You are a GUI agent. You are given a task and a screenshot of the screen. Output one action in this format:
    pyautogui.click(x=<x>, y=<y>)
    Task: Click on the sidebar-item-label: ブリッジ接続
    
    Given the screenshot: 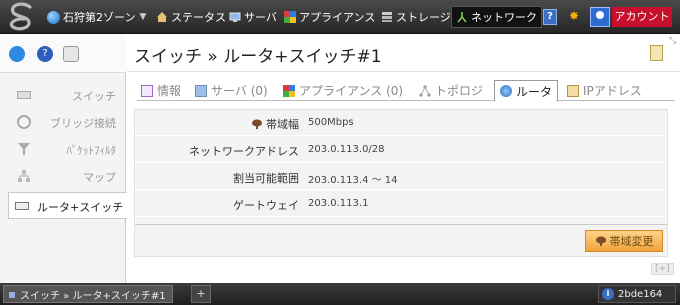 What is the action you would take?
    pyautogui.click(x=83, y=123)
    